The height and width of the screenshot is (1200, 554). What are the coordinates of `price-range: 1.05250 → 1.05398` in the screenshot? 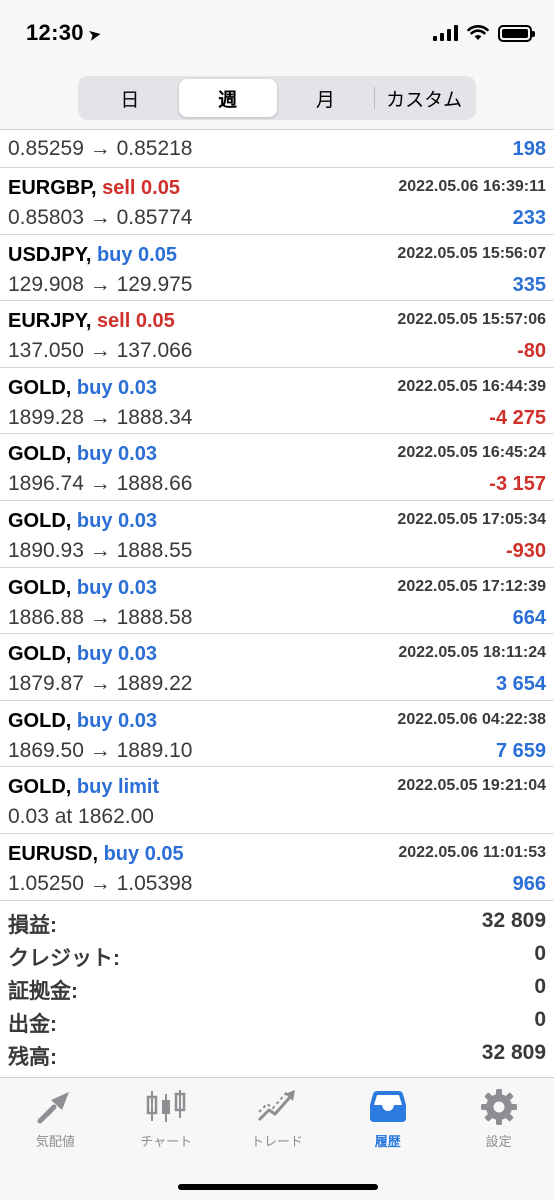 It's located at (100, 883).